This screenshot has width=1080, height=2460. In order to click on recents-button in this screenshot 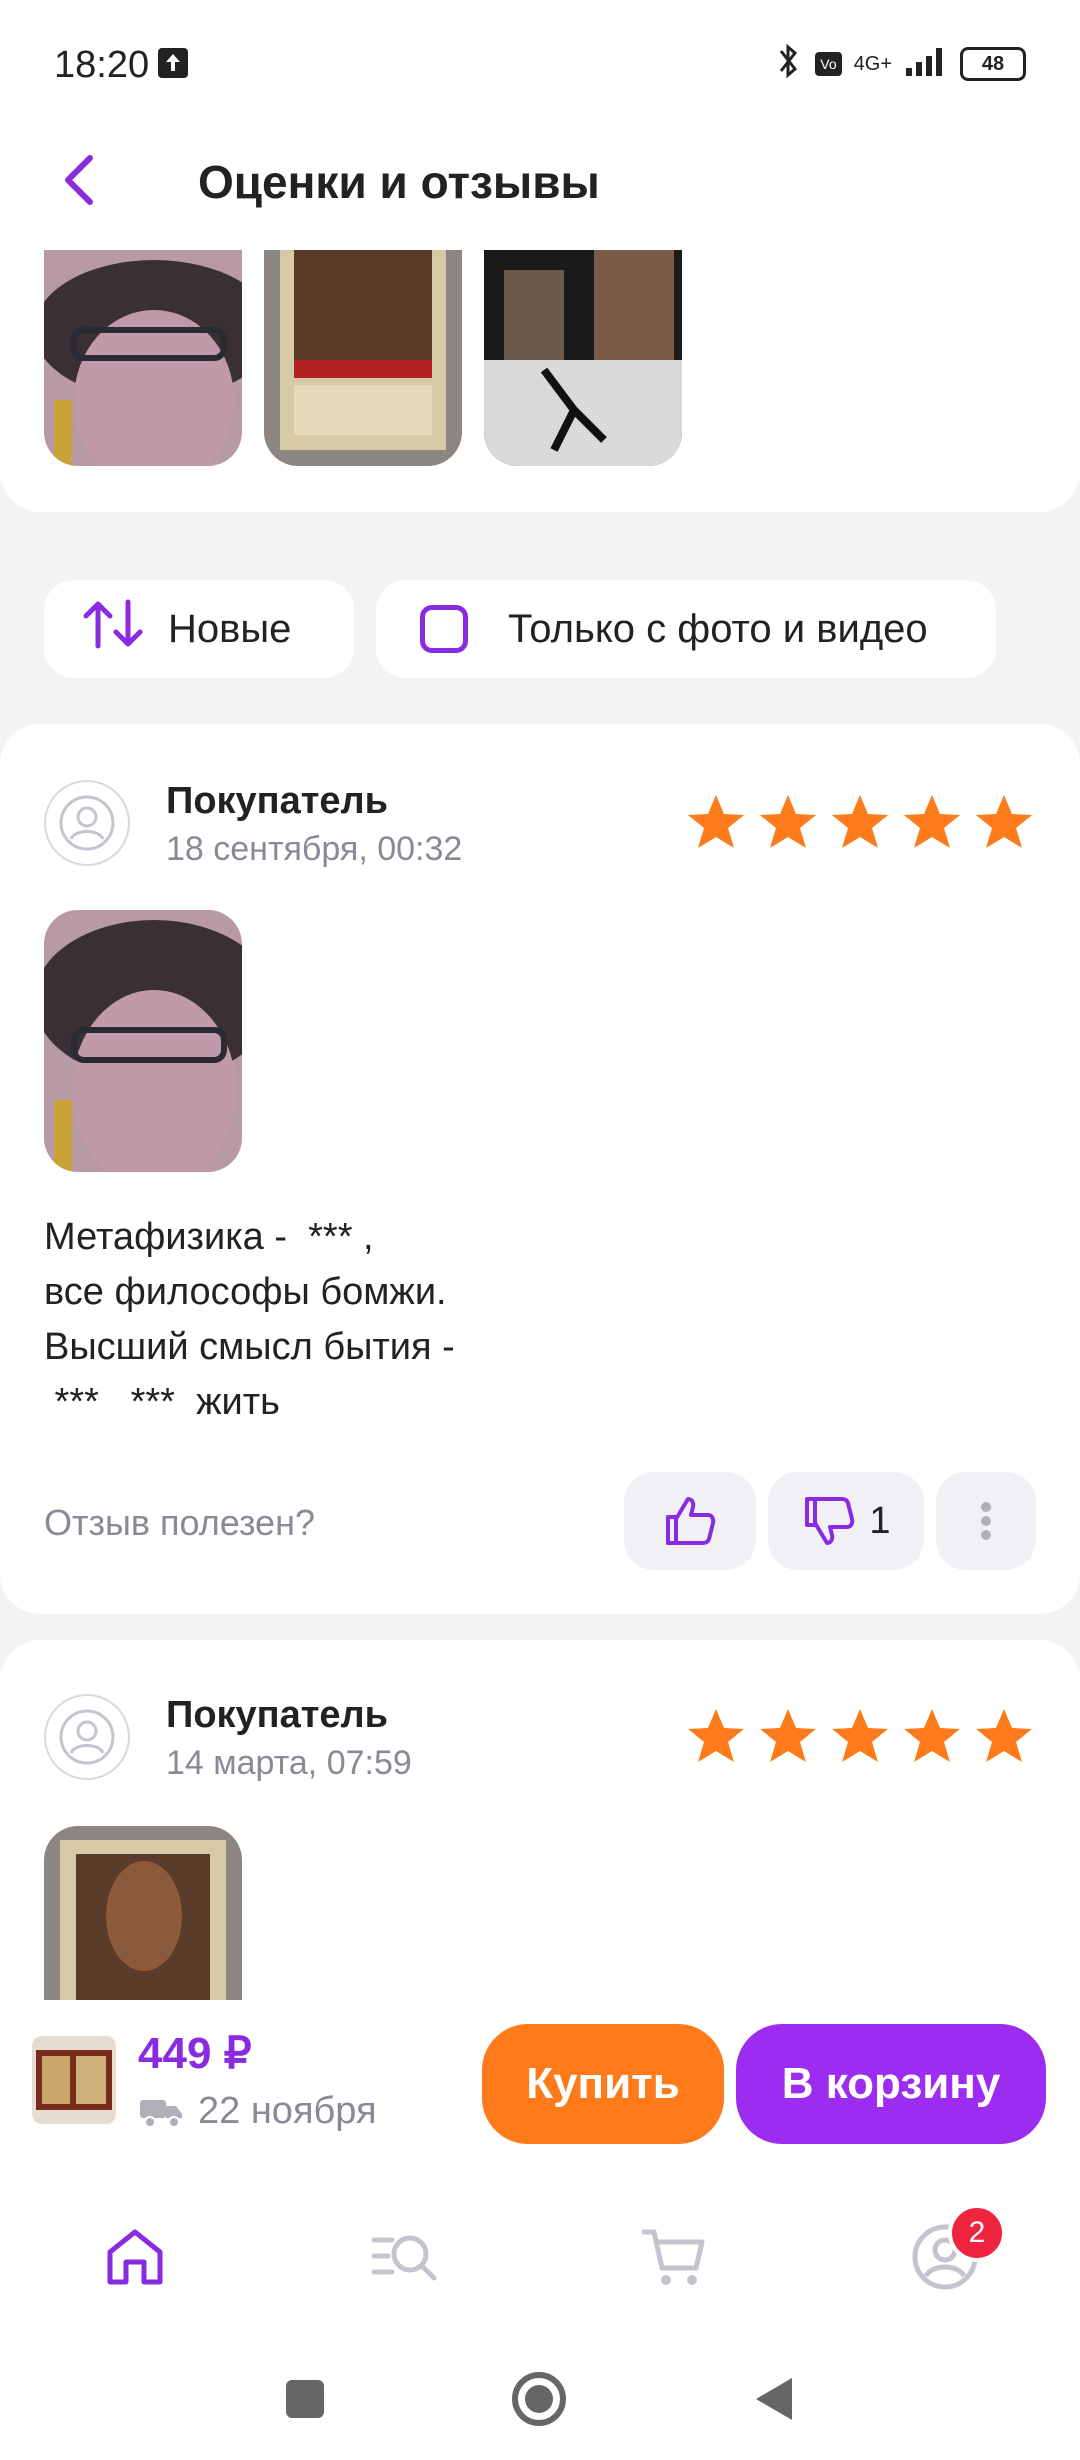, I will do `click(305, 2401)`.